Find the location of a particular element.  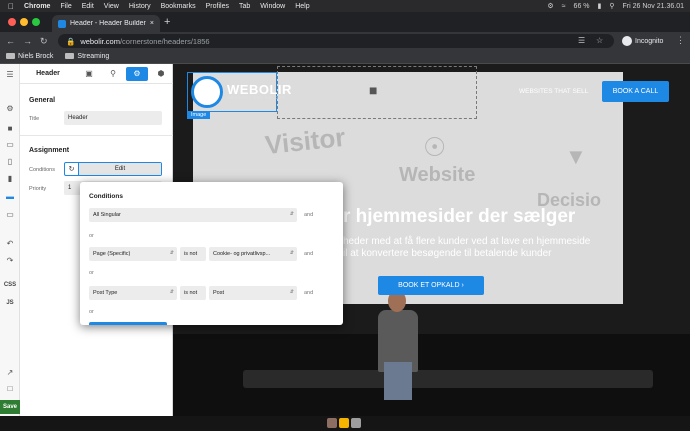

menu-window: Window is located at coordinates (272, 6).